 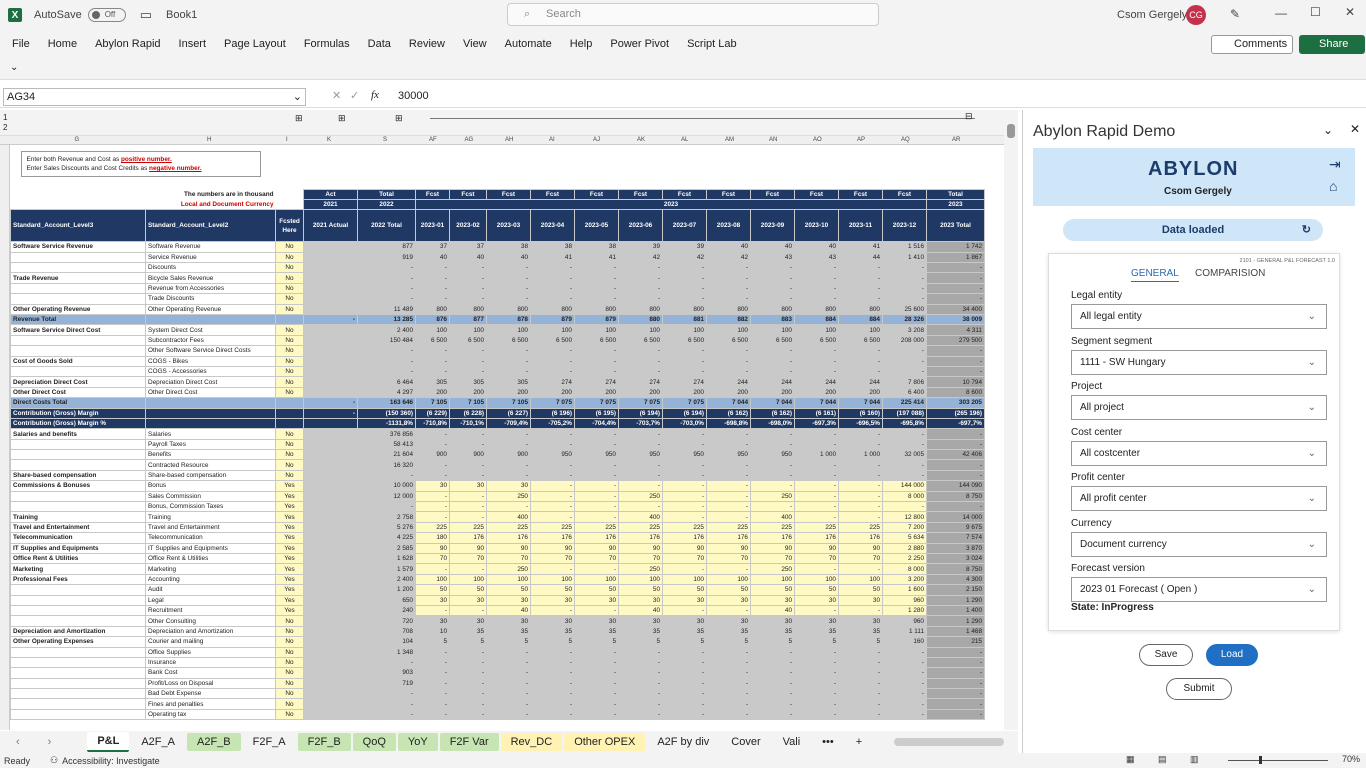 What do you see at coordinates (955, 330) in the screenshot?
I see `value-cell: 4 311` at bounding box center [955, 330].